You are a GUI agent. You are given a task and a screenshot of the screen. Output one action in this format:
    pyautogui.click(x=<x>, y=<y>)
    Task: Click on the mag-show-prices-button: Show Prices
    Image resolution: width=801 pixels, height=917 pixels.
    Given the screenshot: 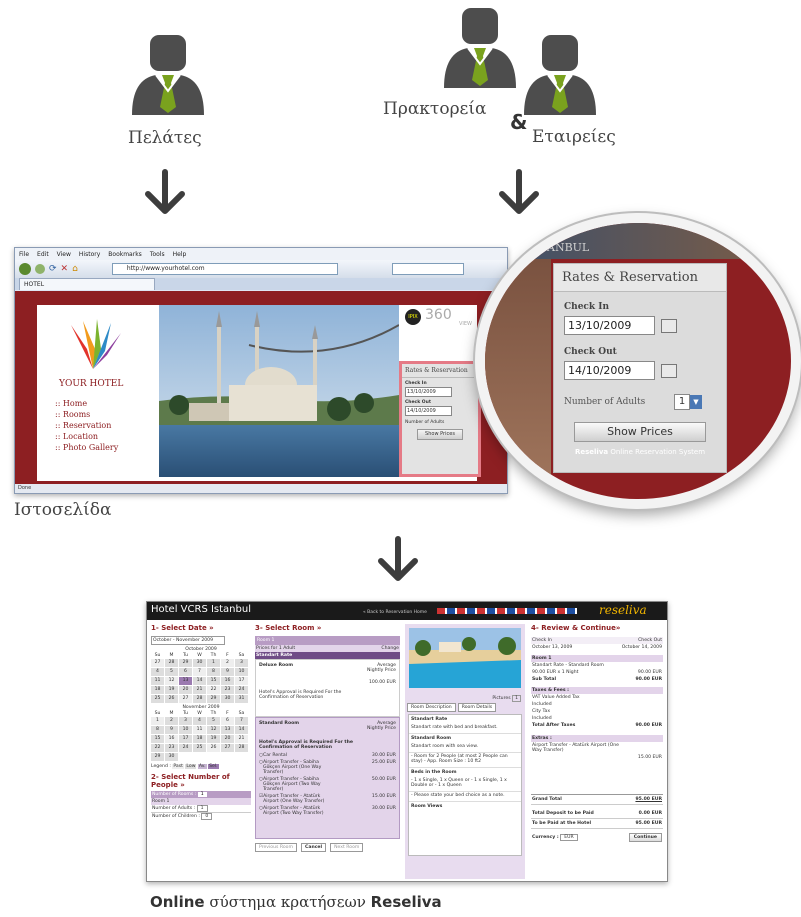 What is the action you would take?
    pyautogui.click(x=640, y=432)
    